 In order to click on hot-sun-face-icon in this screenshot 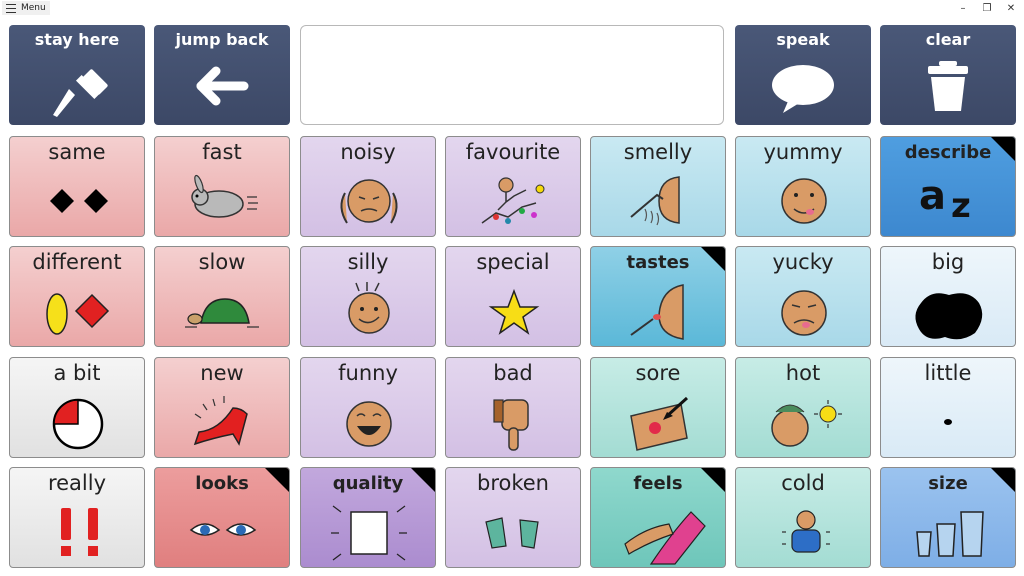, I will do `click(806, 423)`.